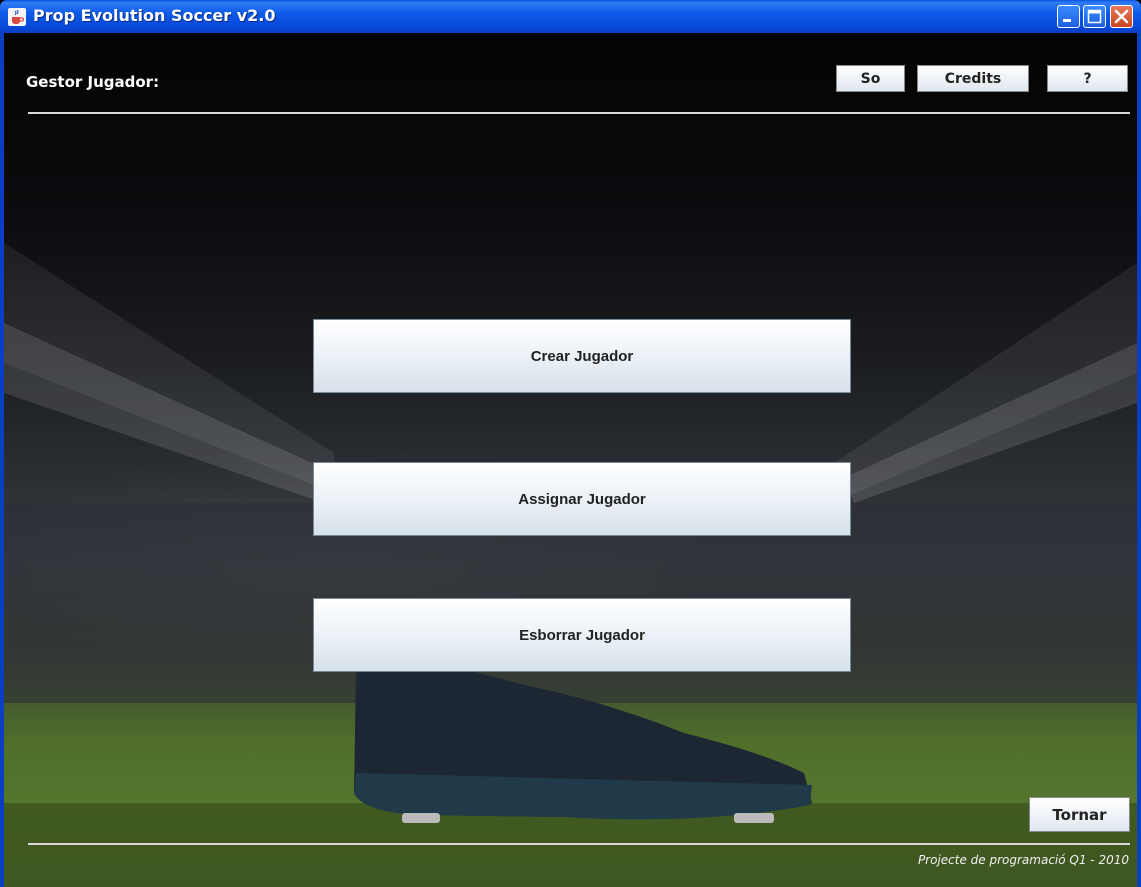 This screenshot has height=887, width=1141. I want to click on maximize-icon, so click(1094, 16).